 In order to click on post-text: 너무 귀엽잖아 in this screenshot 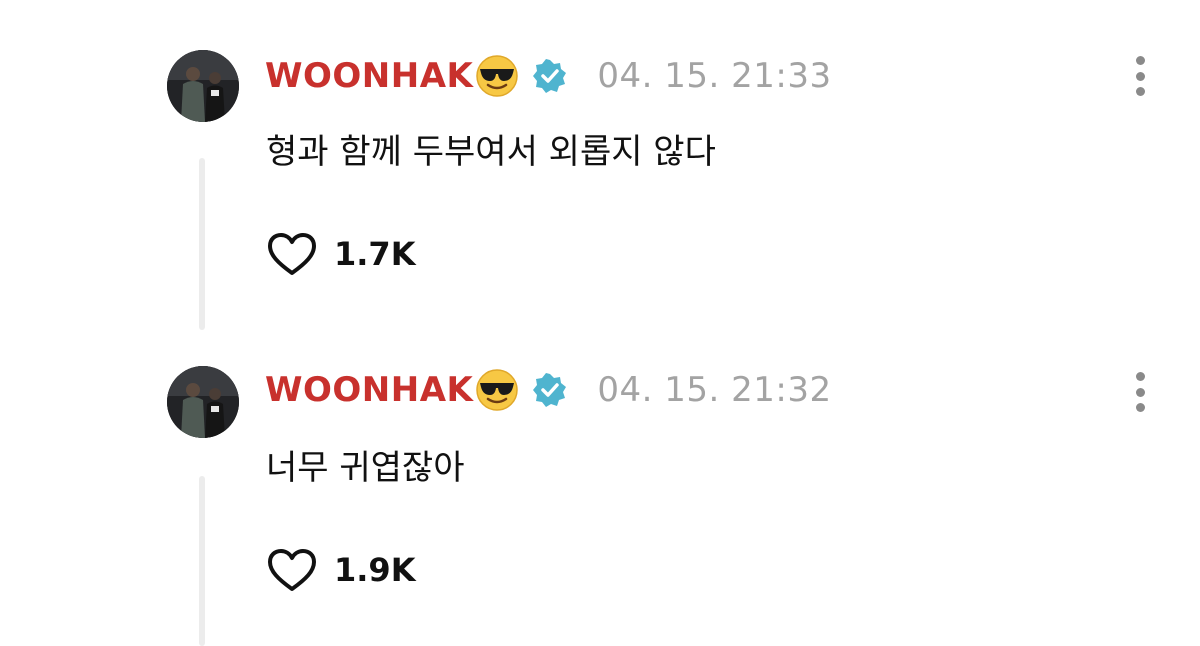, I will do `click(365, 468)`.